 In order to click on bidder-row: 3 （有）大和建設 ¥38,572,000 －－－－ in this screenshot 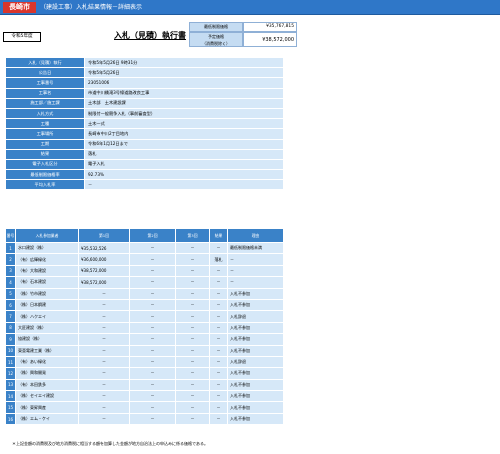, I will do `click(144, 271)`.